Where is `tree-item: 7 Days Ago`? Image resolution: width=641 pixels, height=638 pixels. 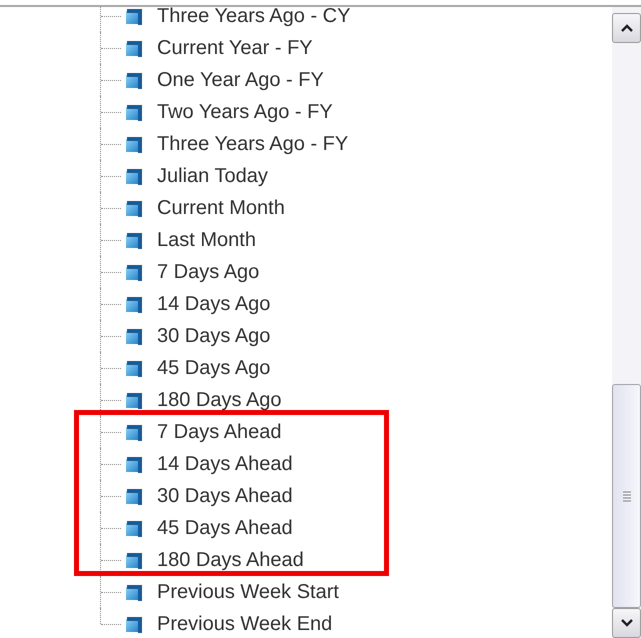 tree-item: 7 Days Ago is located at coordinates (208, 272).